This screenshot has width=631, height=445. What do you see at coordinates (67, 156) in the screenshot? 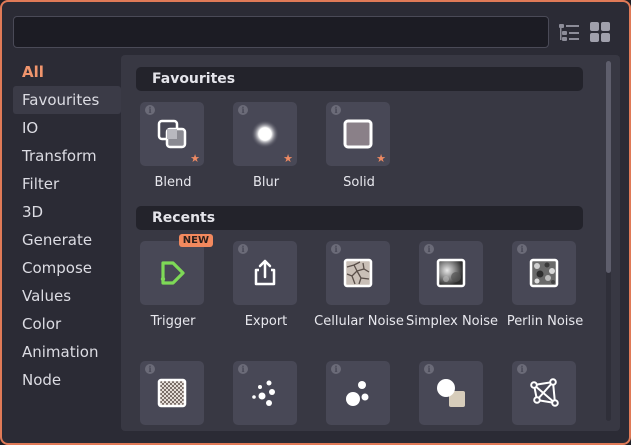
I see `sidebar-item-transform: Transform` at bounding box center [67, 156].